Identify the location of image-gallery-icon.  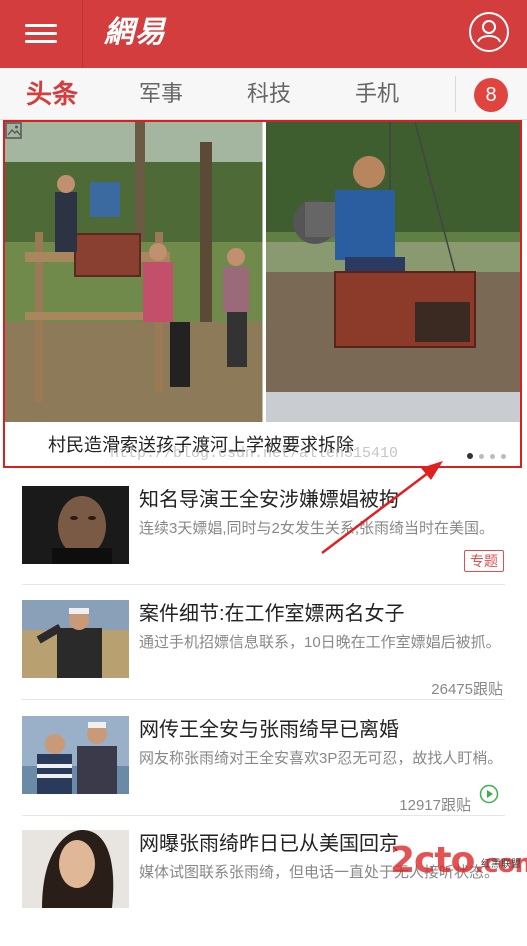
(13, 130).